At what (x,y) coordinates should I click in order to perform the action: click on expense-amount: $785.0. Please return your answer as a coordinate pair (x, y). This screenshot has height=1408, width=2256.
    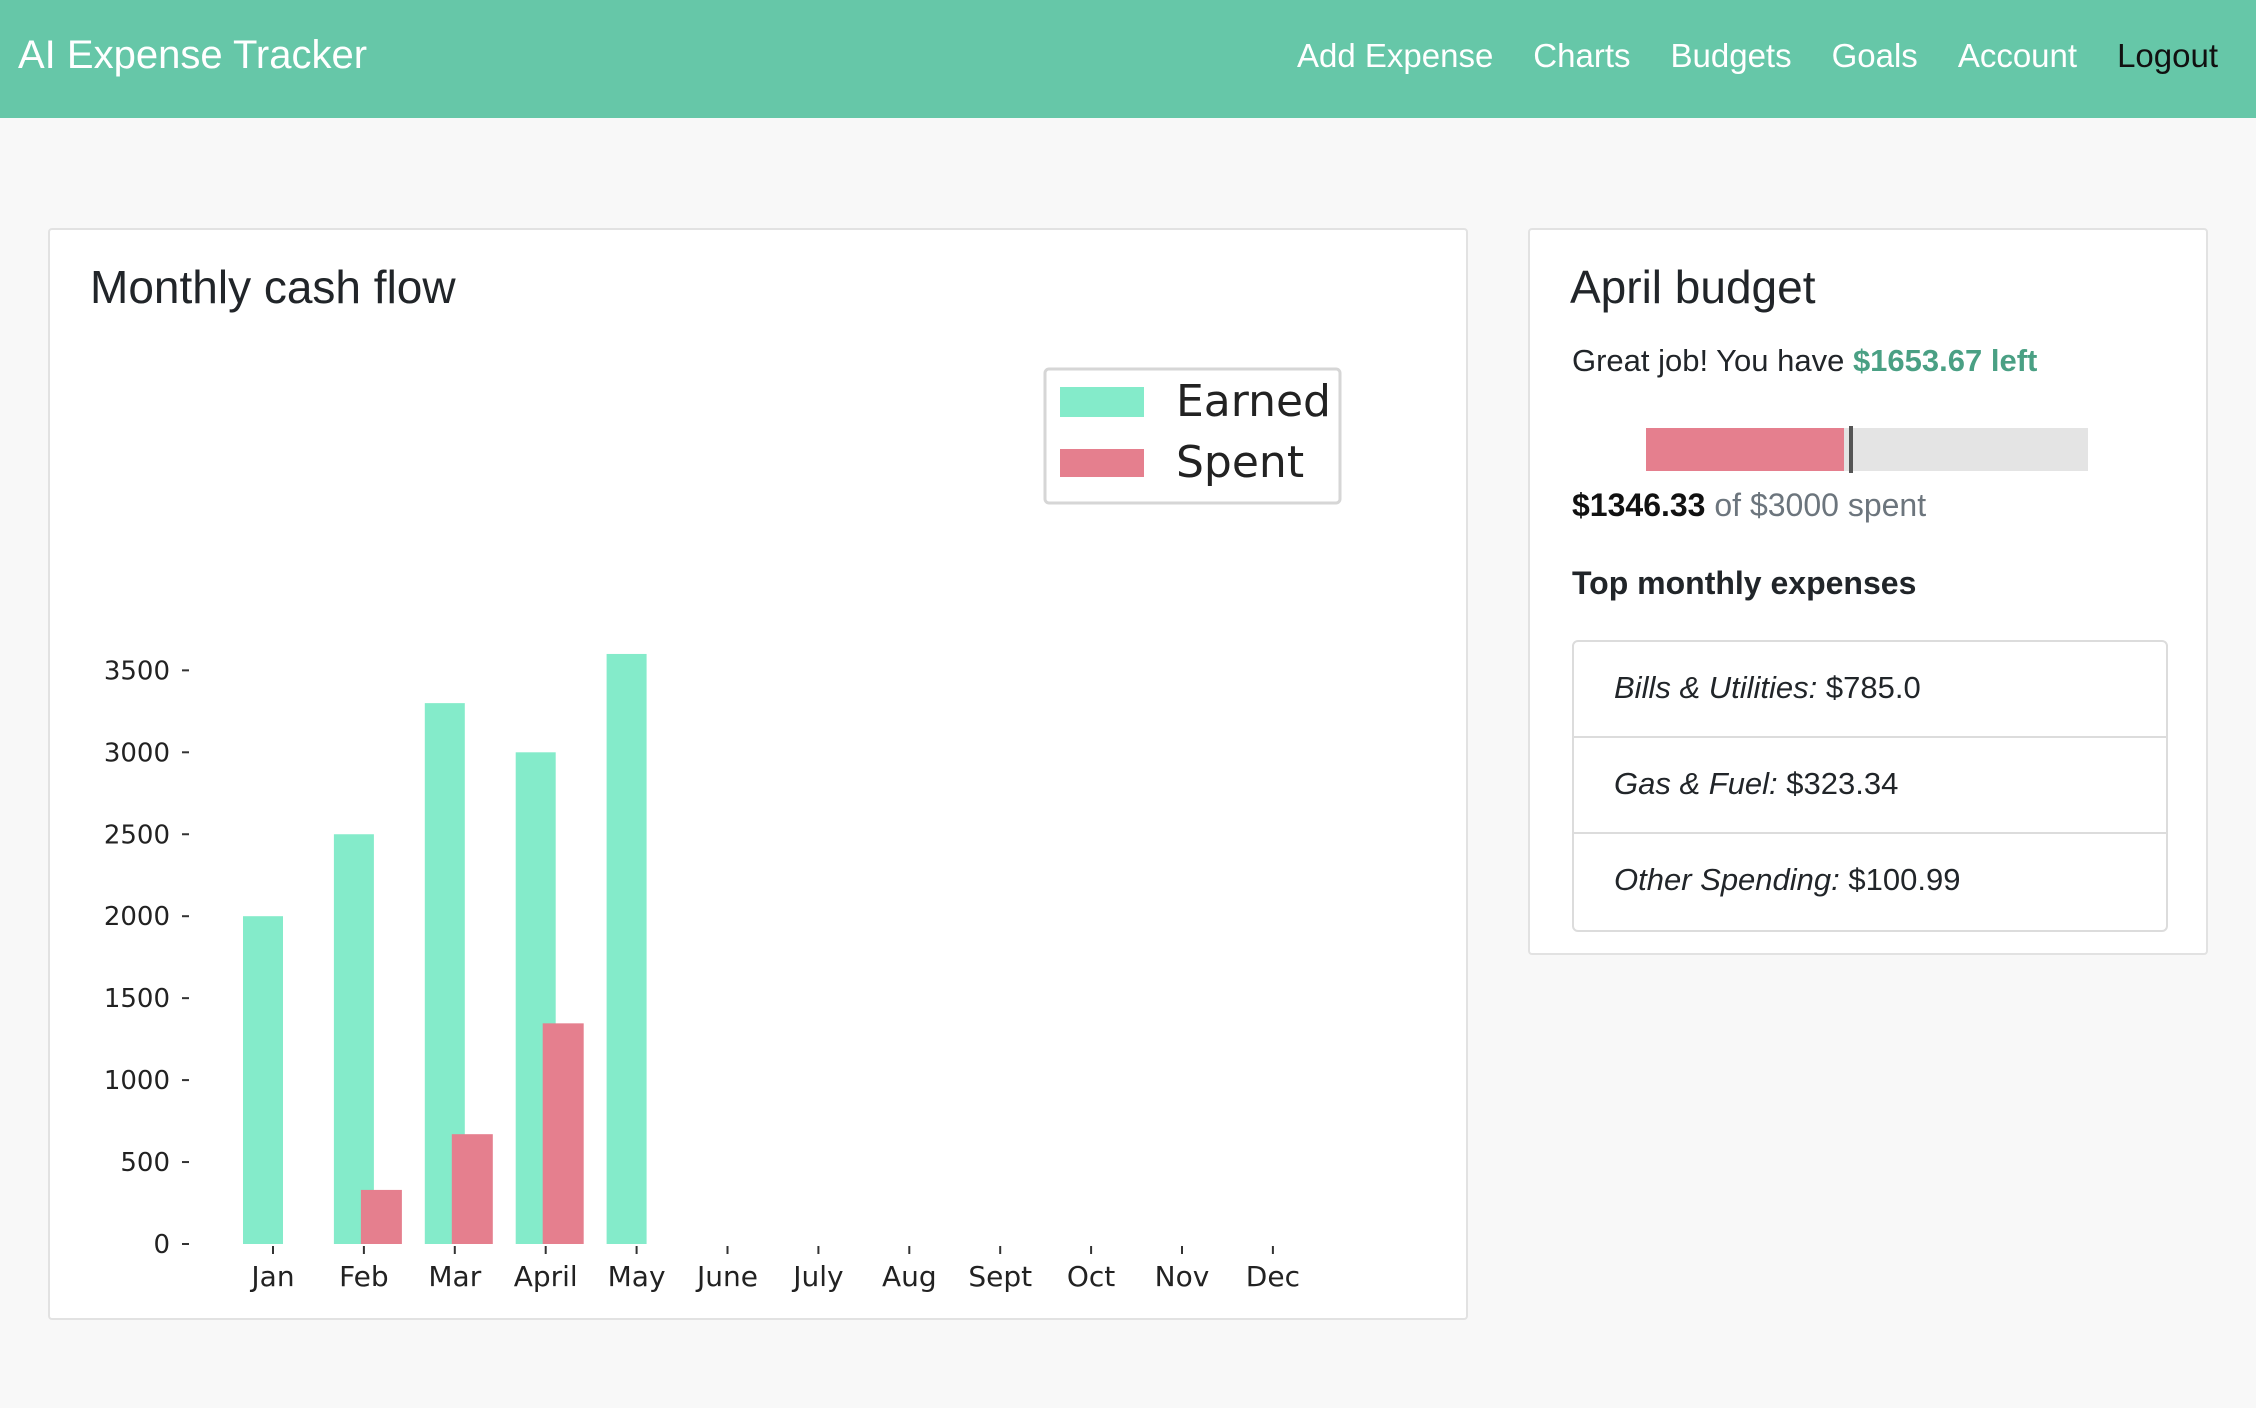
    Looking at the image, I should click on (1869, 687).